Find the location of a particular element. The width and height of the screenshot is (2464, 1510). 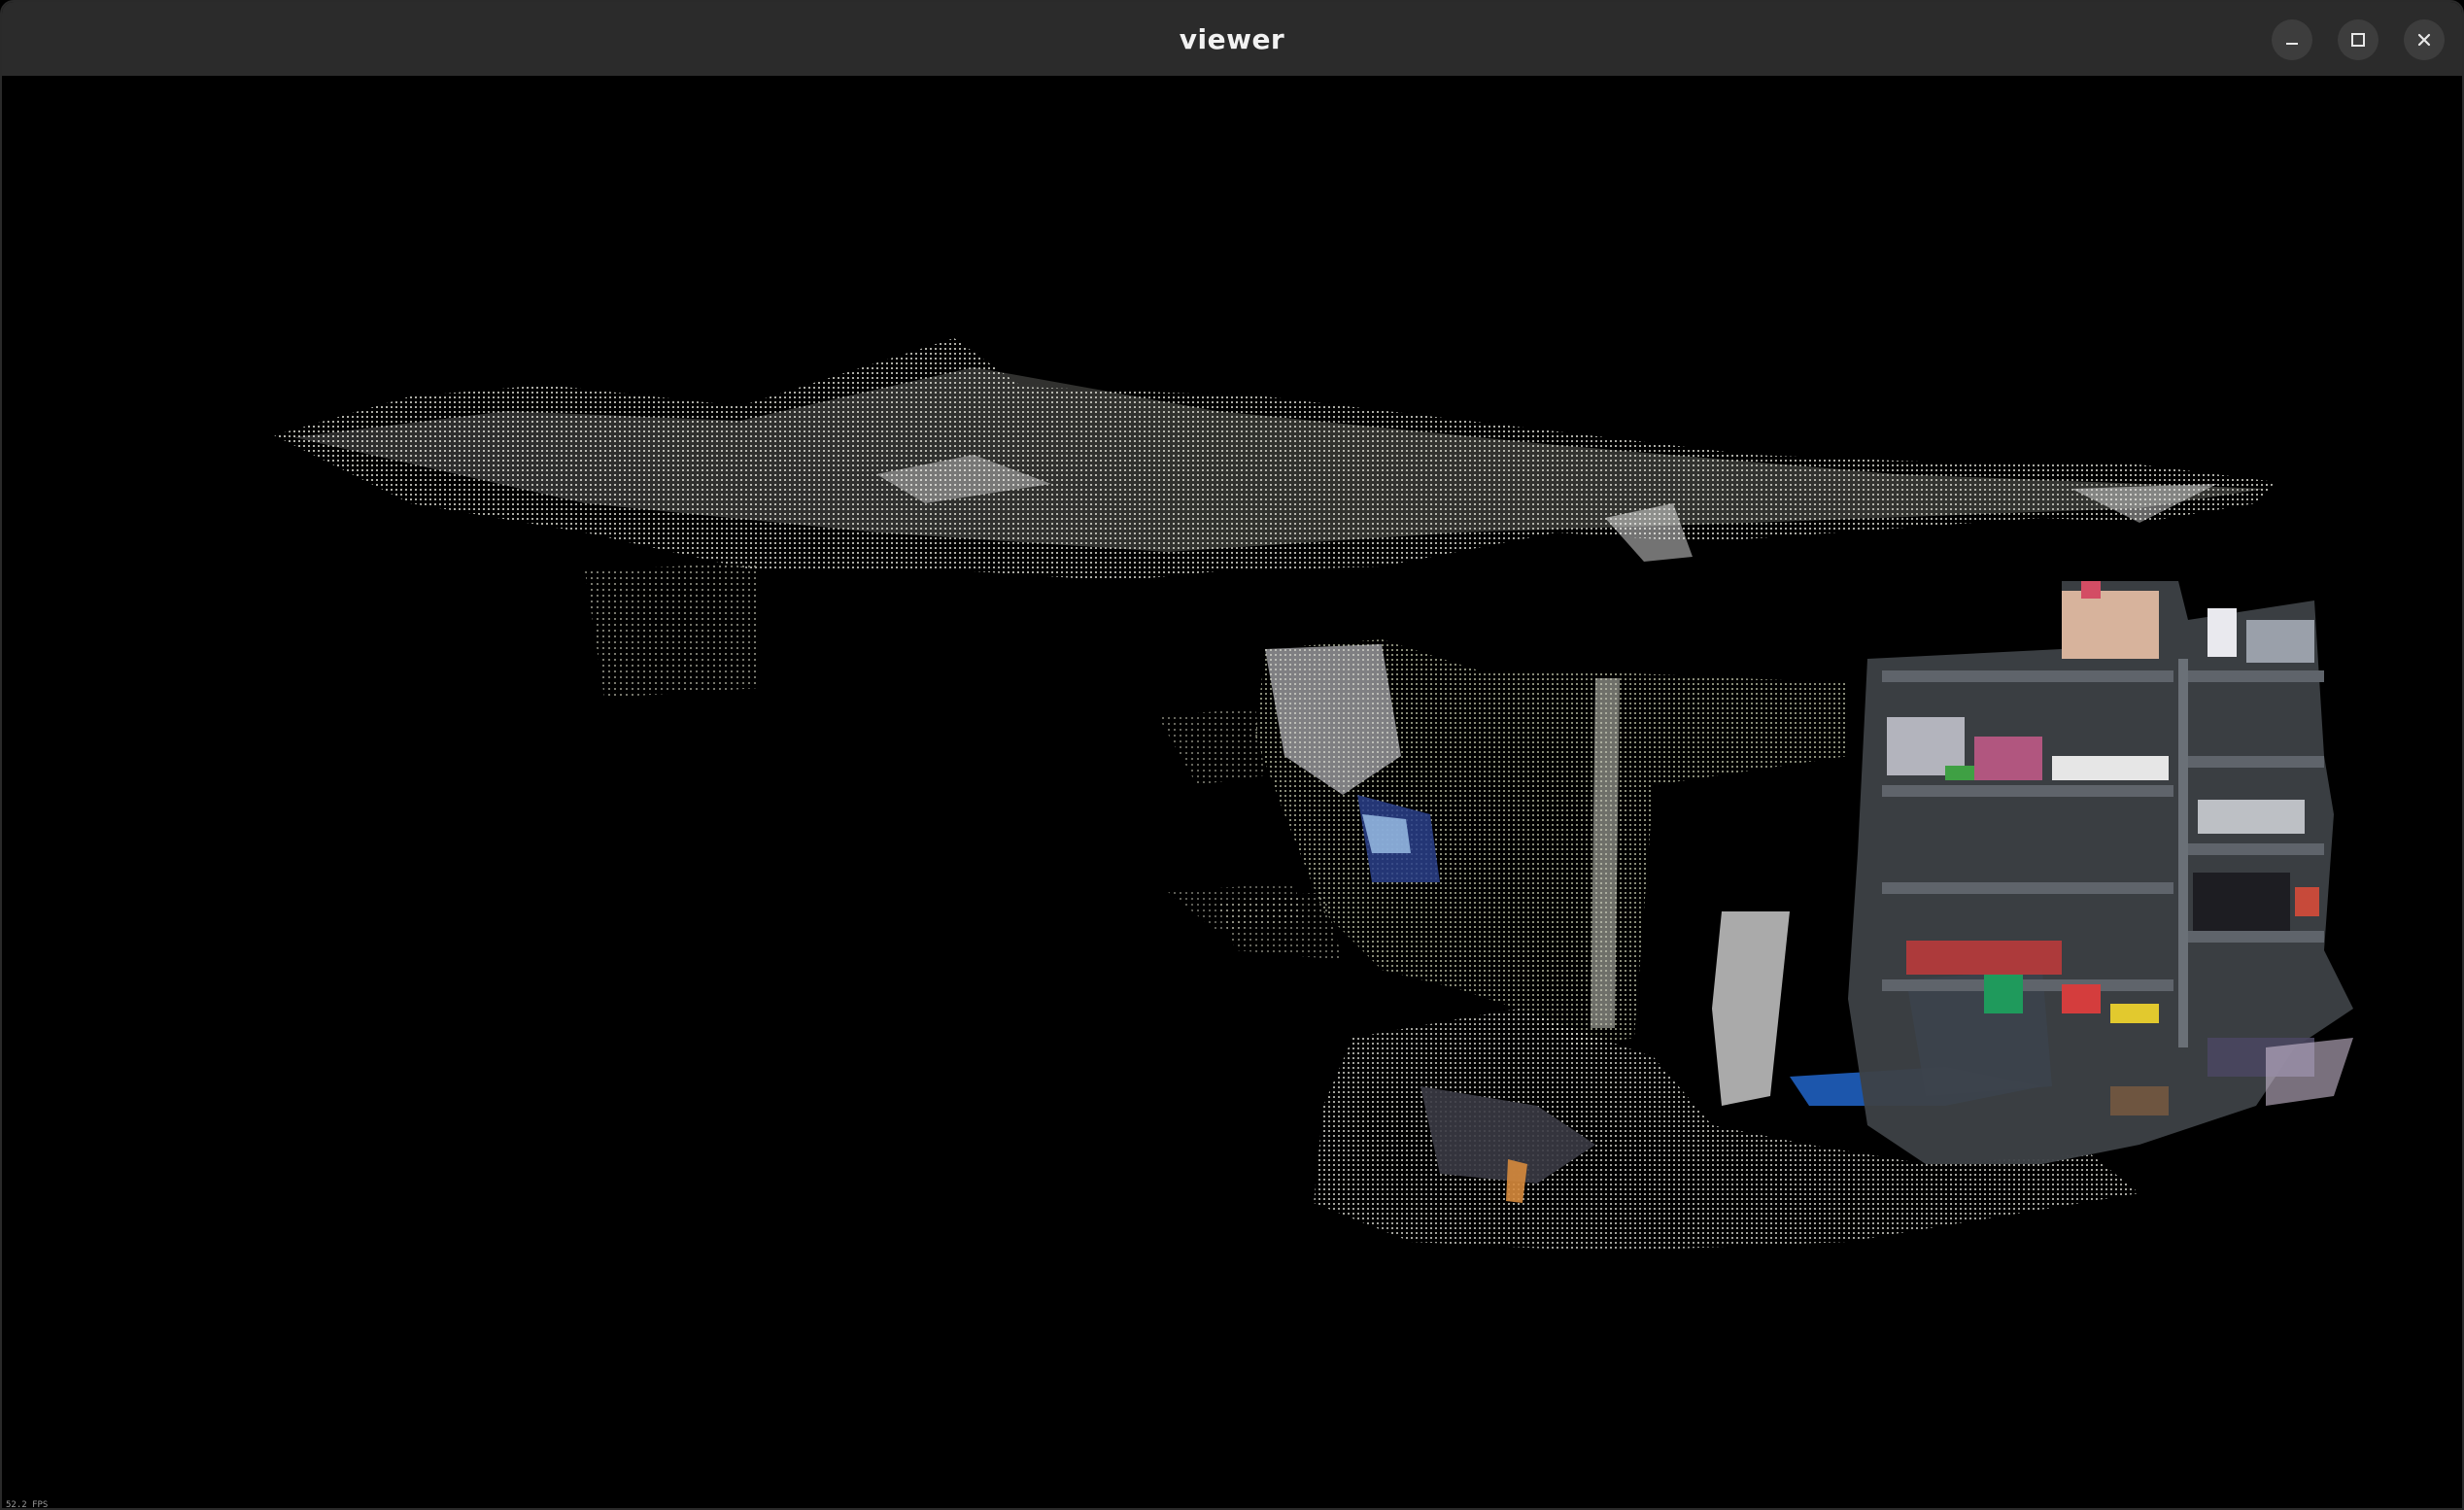

minimize-button is located at coordinates (2292, 39).